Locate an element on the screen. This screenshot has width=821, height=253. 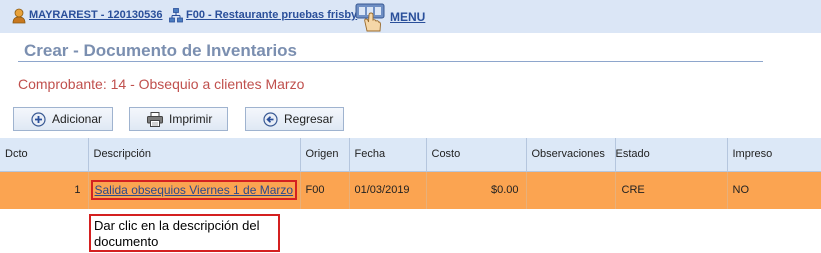
column-header-costo: Costo is located at coordinates (476, 155).